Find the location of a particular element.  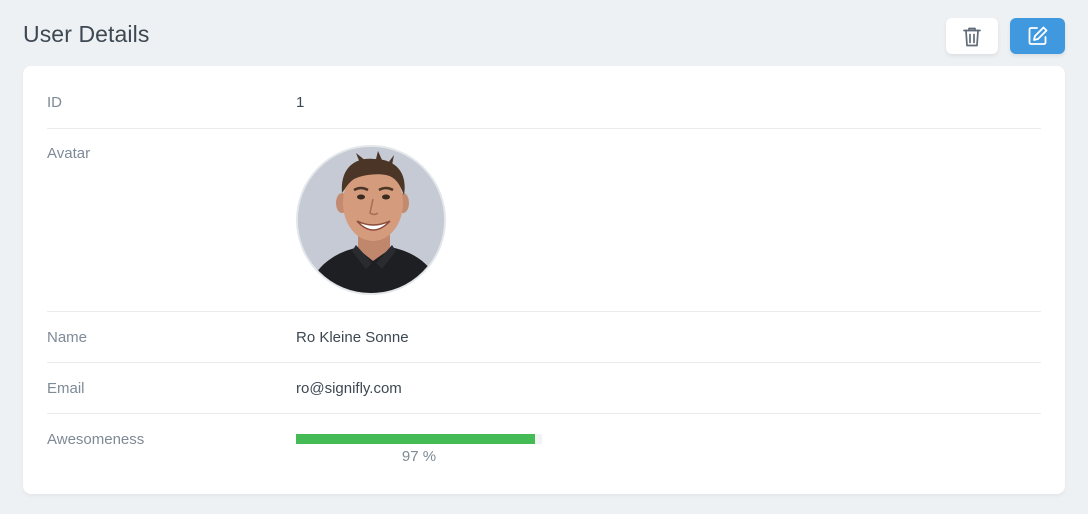

trash-icon is located at coordinates (972, 36).